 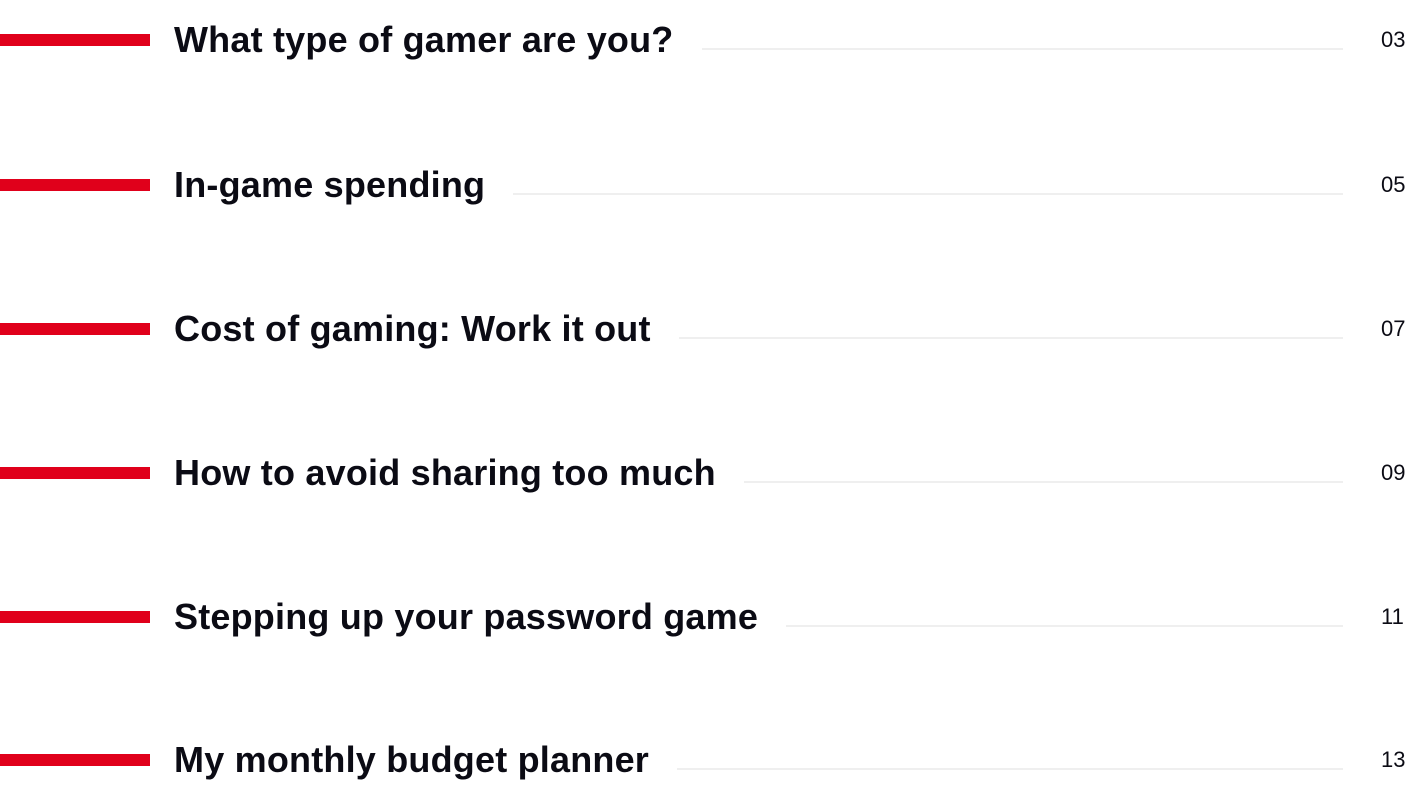 I want to click on toc-entry-title: In-game spending, so click(x=329, y=185).